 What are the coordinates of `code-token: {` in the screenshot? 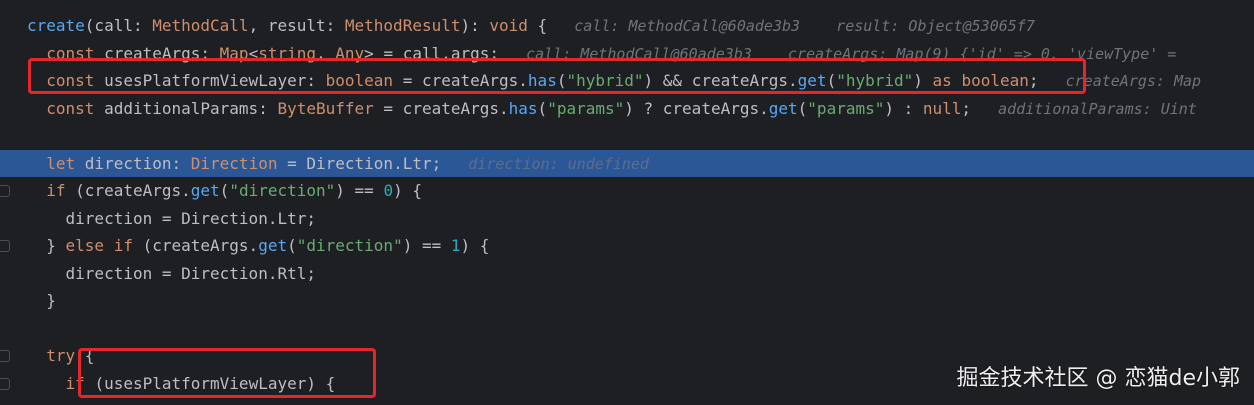 It's located at (537, 25).